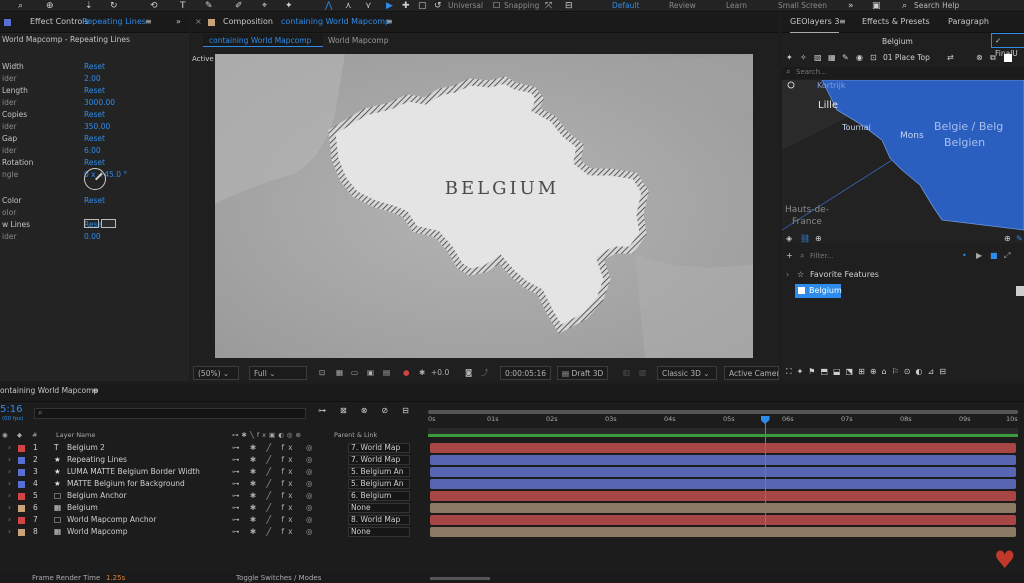  What do you see at coordinates (805, 239) in the screenshot?
I see `chain-icon: ⛓` at bounding box center [805, 239].